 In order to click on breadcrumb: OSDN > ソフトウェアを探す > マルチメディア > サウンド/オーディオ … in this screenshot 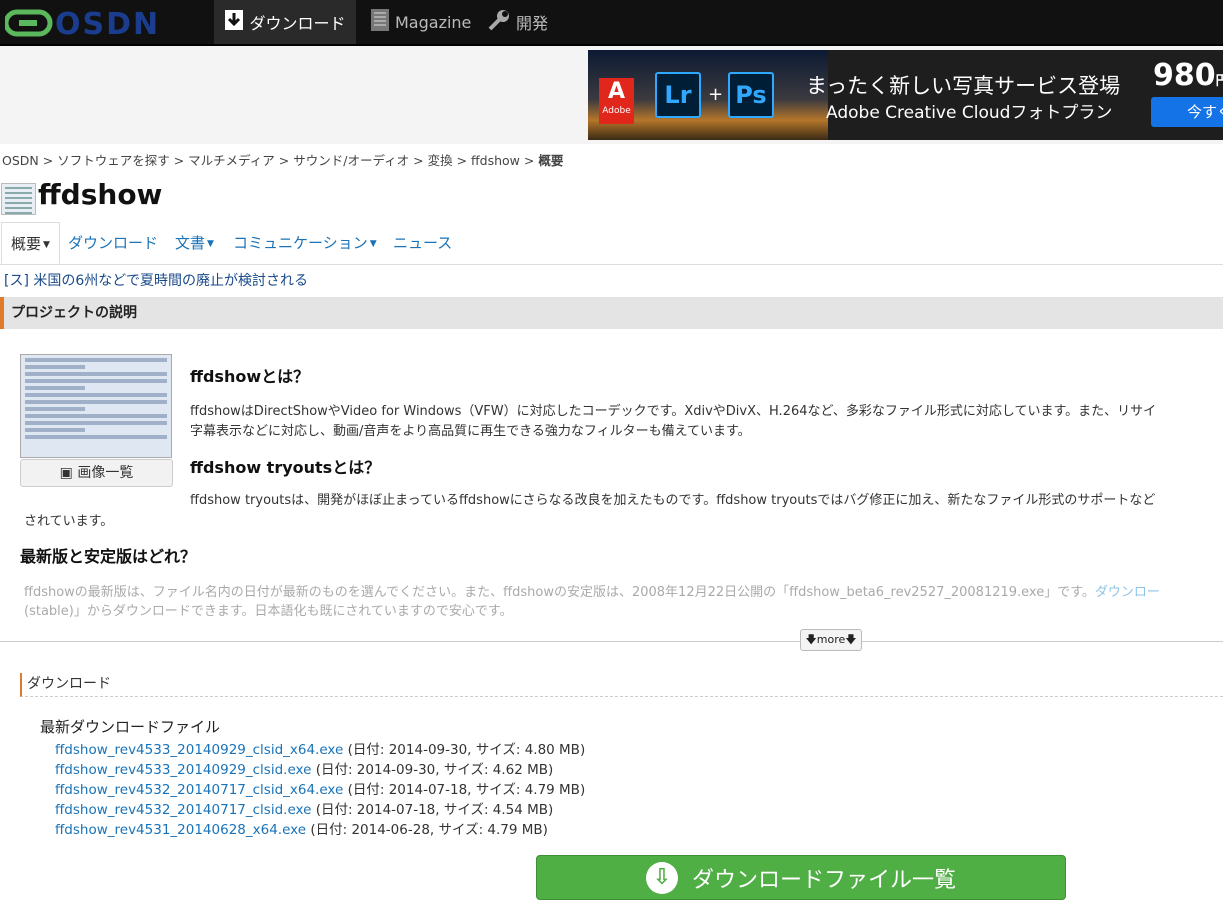, I will do `click(283, 160)`.